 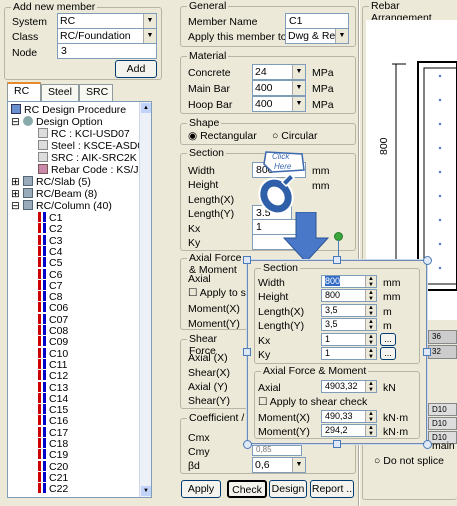 I want to click on tree-column-item: C16, so click(x=53, y=421).